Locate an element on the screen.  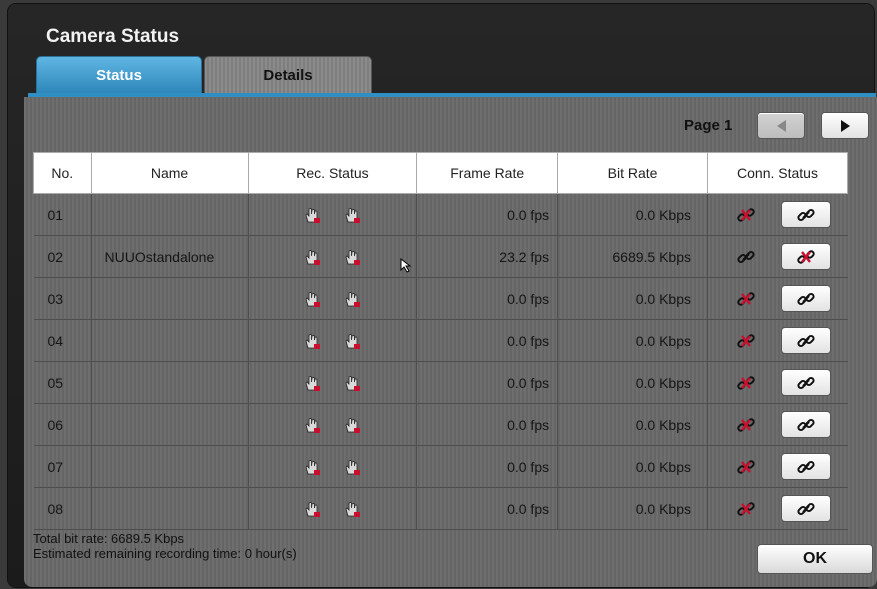
tab-status: Status is located at coordinates (119, 78).